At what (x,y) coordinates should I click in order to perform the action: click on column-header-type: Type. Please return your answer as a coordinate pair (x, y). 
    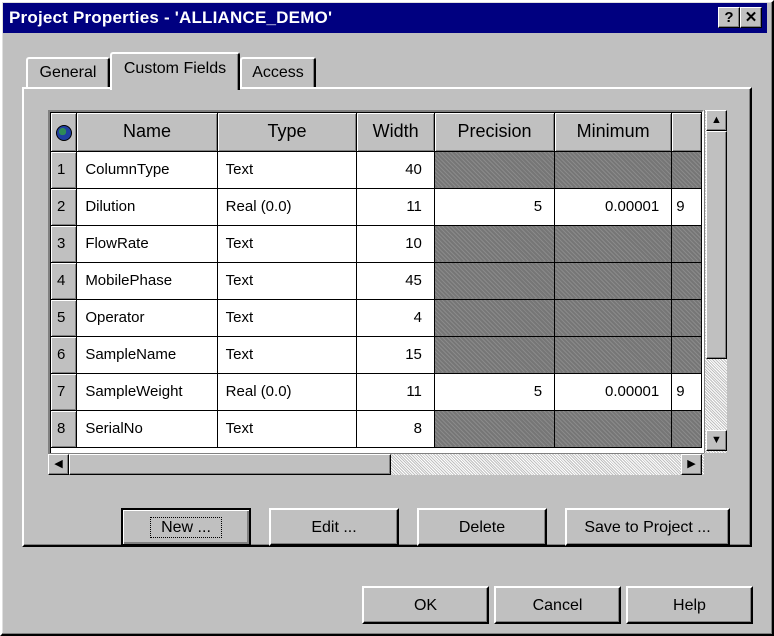
    Looking at the image, I should click on (287, 132).